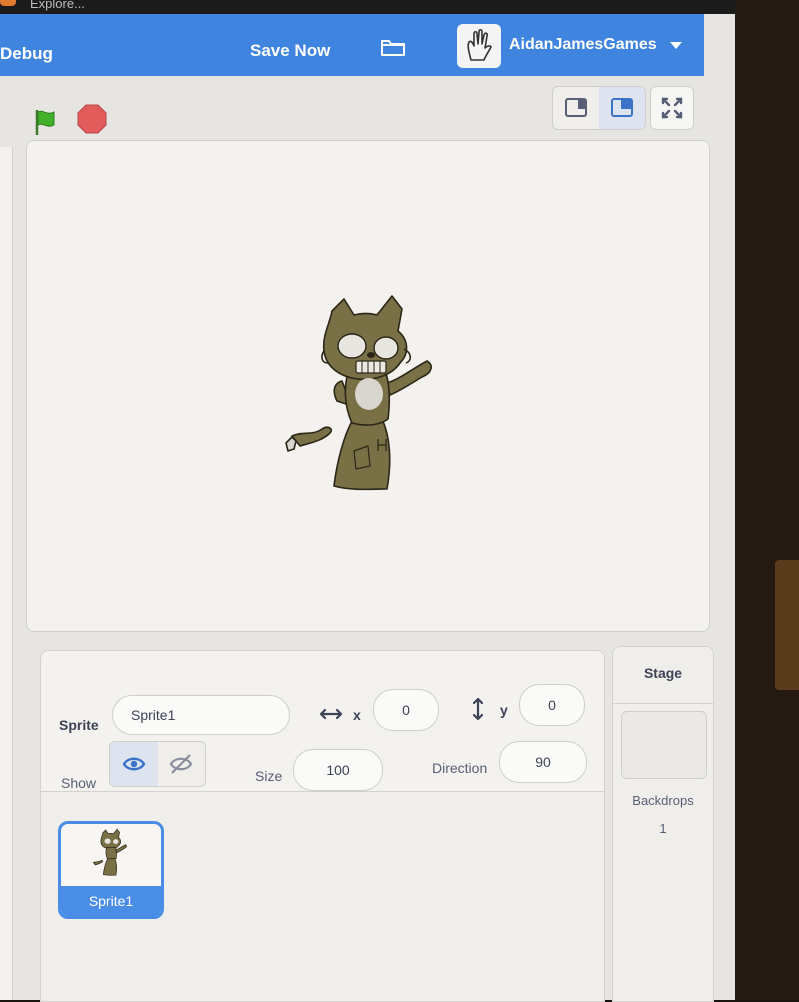 Image resolution: width=799 pixels, height=1002 pixels. I want to click on size-value: 100, so click(338, 770).